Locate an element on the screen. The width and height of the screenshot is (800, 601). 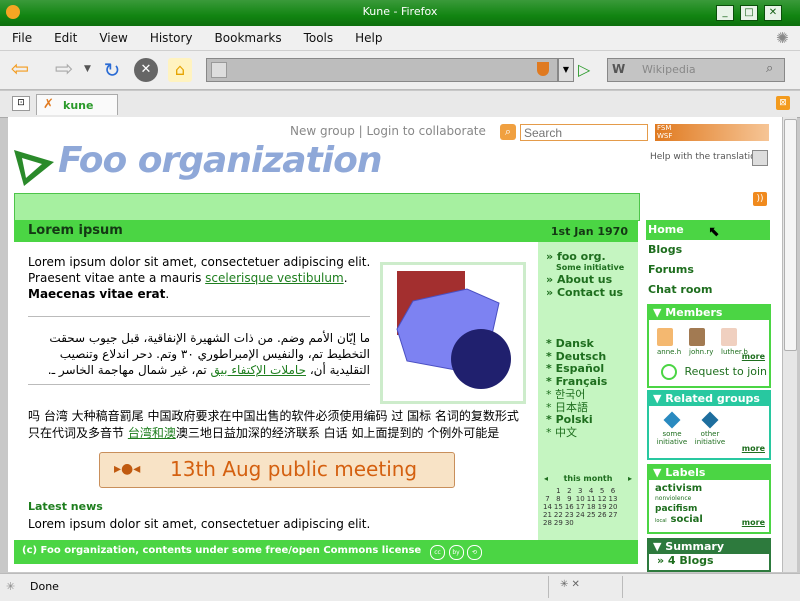
calendar-day: 1 is located at coordinates (558, 491).